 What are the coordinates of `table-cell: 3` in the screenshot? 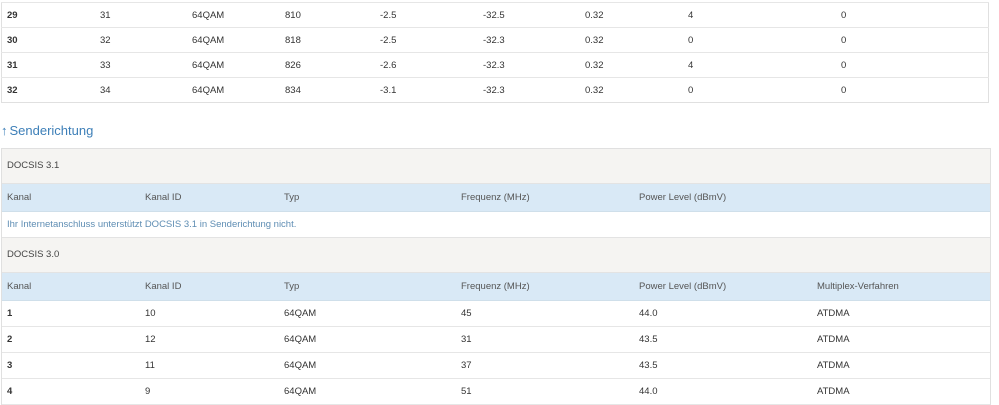 It's located at (10, 365).